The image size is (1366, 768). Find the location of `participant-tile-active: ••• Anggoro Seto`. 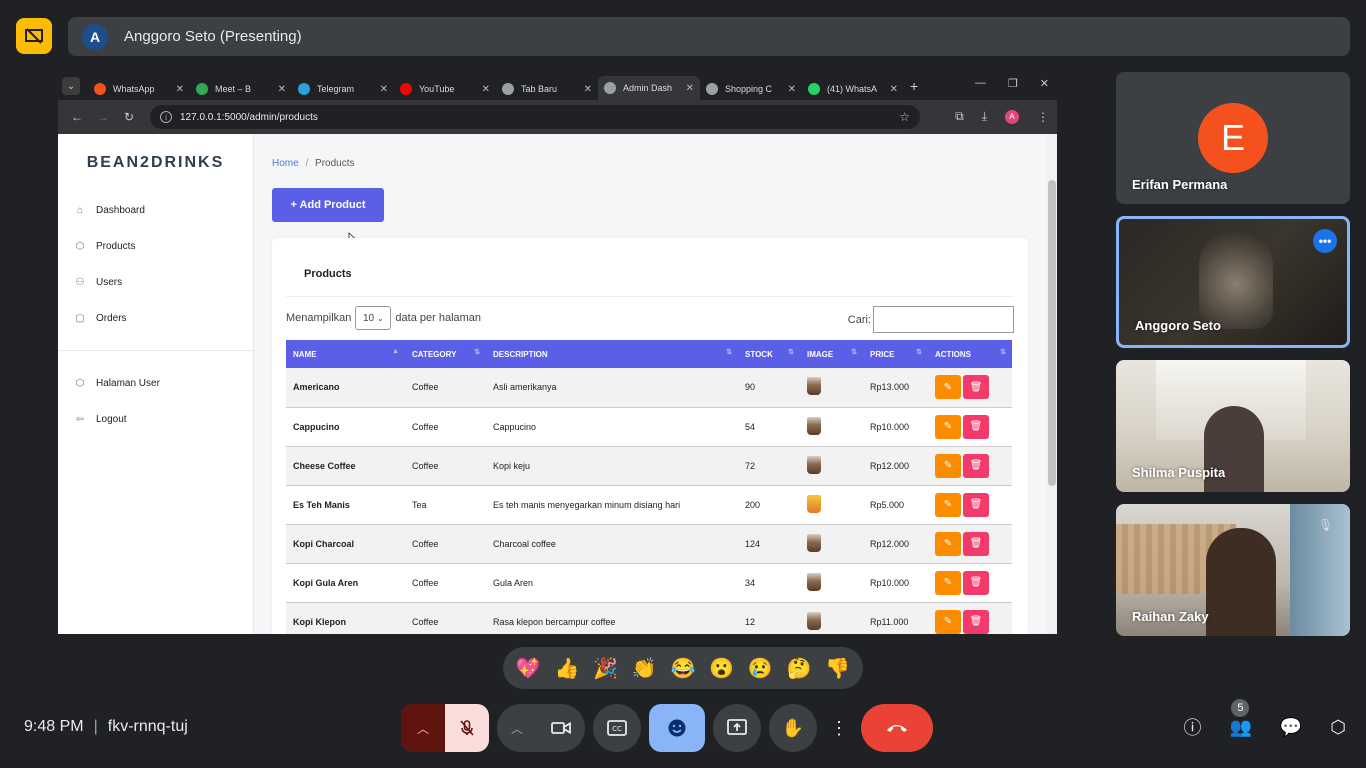

participant-tile-active: ••• Anggoro Seto is located at coordinates (1233, 282).